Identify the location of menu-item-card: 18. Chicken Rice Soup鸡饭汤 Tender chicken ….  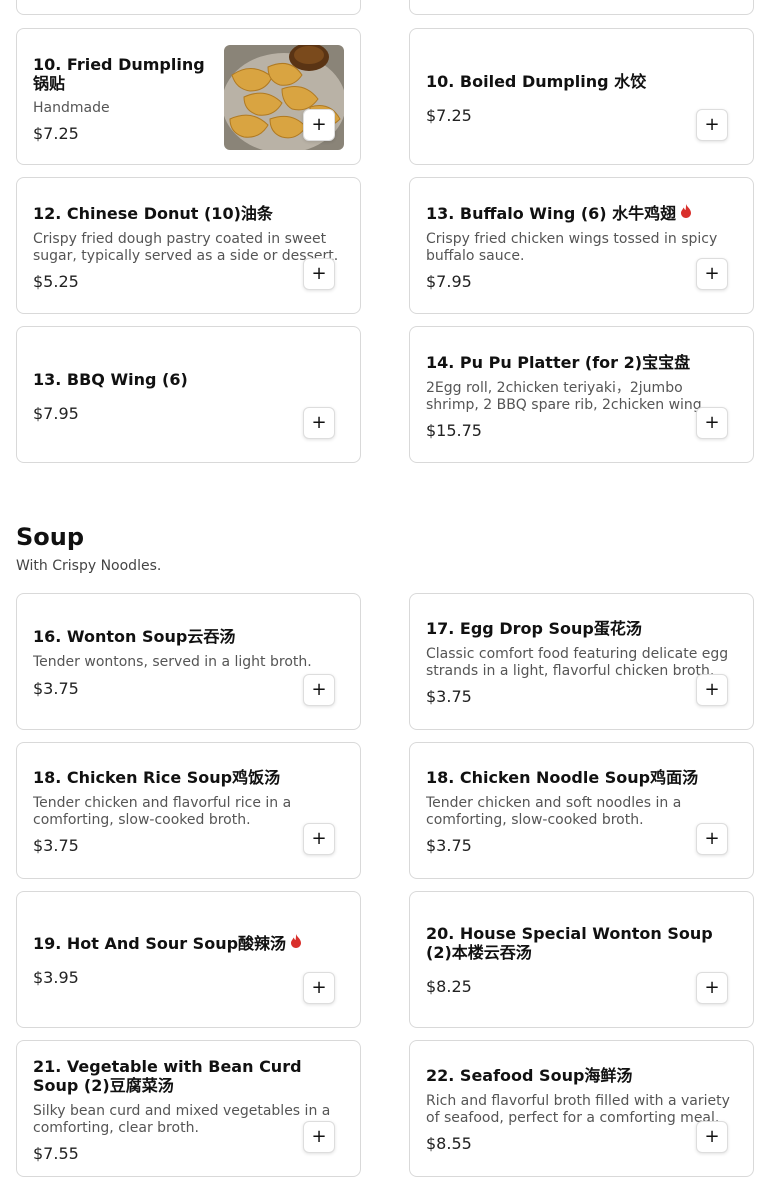
(188, 810).